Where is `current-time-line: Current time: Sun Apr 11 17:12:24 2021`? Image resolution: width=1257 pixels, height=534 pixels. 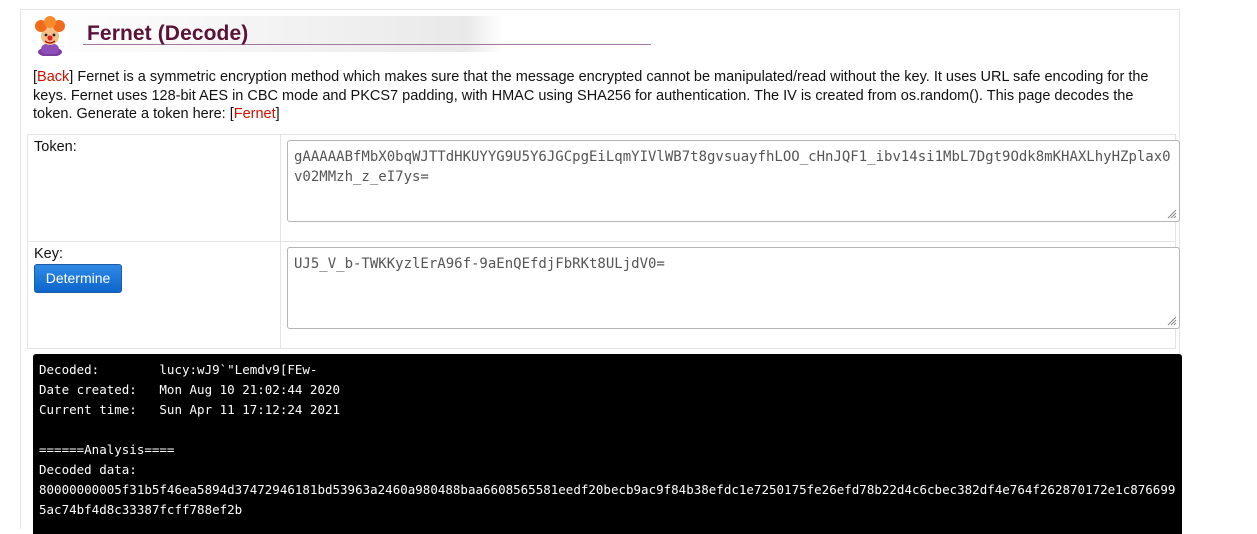
current-time-line: Current time: Sun Apr 11 17:12:24 2021 is located at coordinates (190, 409).